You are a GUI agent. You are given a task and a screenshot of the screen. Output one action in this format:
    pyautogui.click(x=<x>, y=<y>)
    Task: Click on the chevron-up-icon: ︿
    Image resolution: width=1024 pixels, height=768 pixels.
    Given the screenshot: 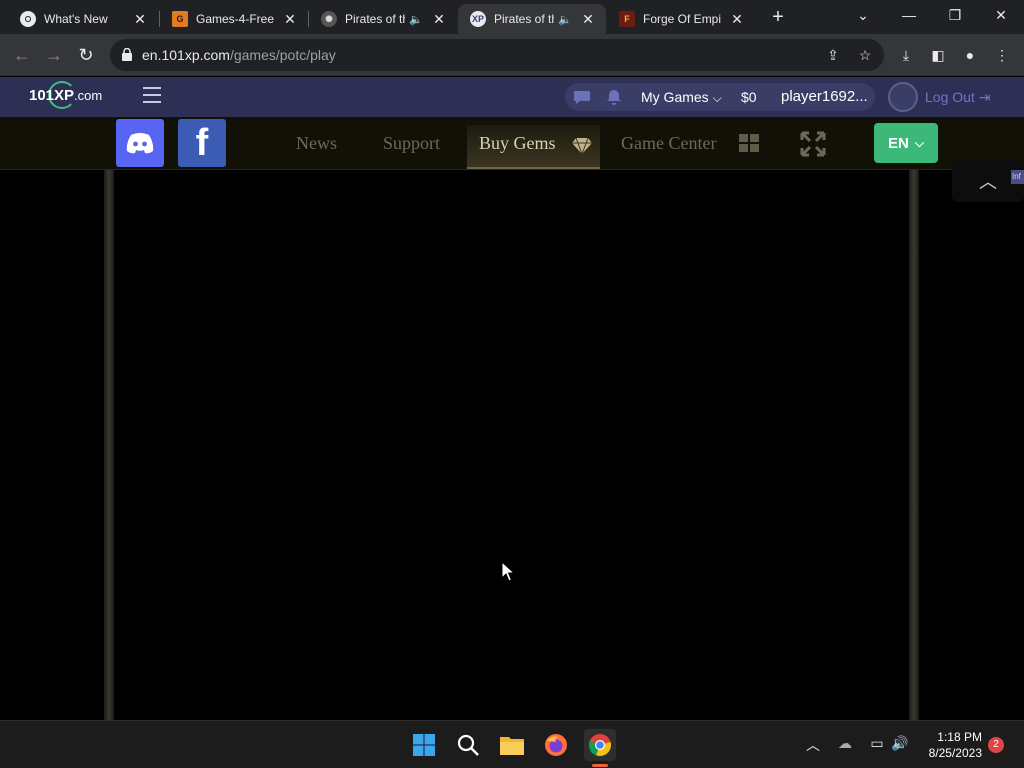 What is the action you would take?
    pyautogui.click(x=988, y=182)
    